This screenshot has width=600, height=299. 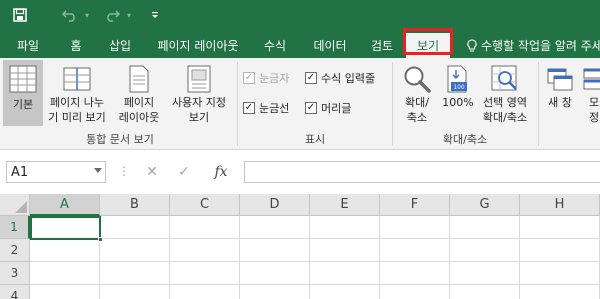 I want to click on cell-g2, so click(x=485, y=250).